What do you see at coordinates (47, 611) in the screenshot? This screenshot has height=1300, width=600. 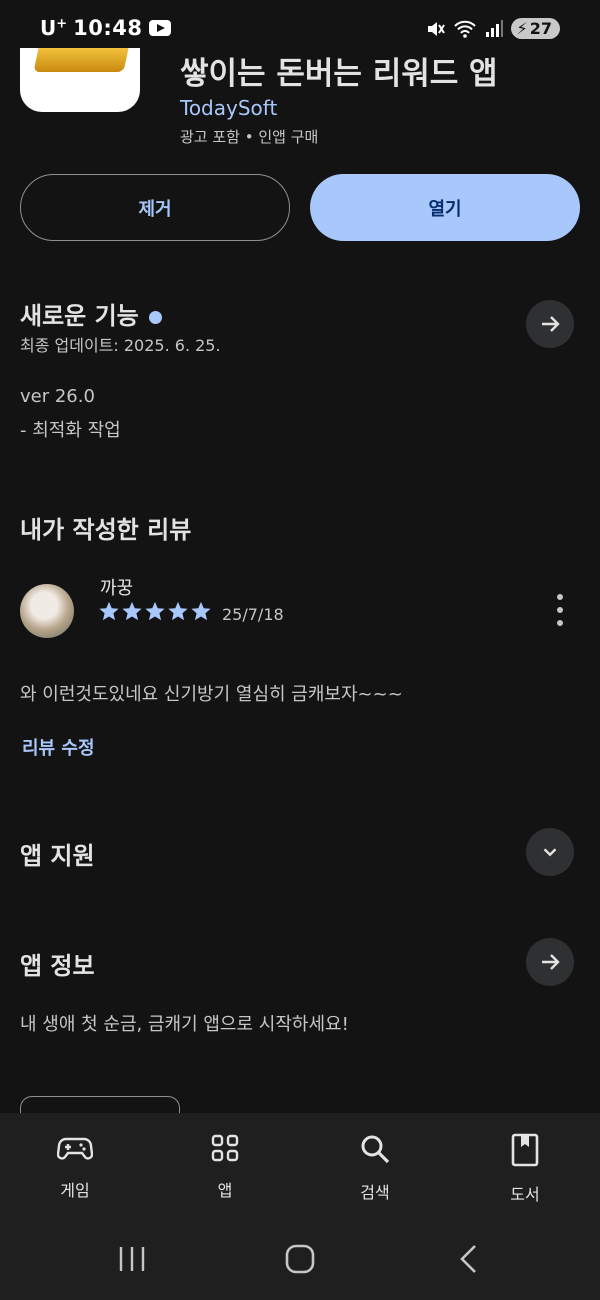 I see `avatar` at bounding box center [47, 611].